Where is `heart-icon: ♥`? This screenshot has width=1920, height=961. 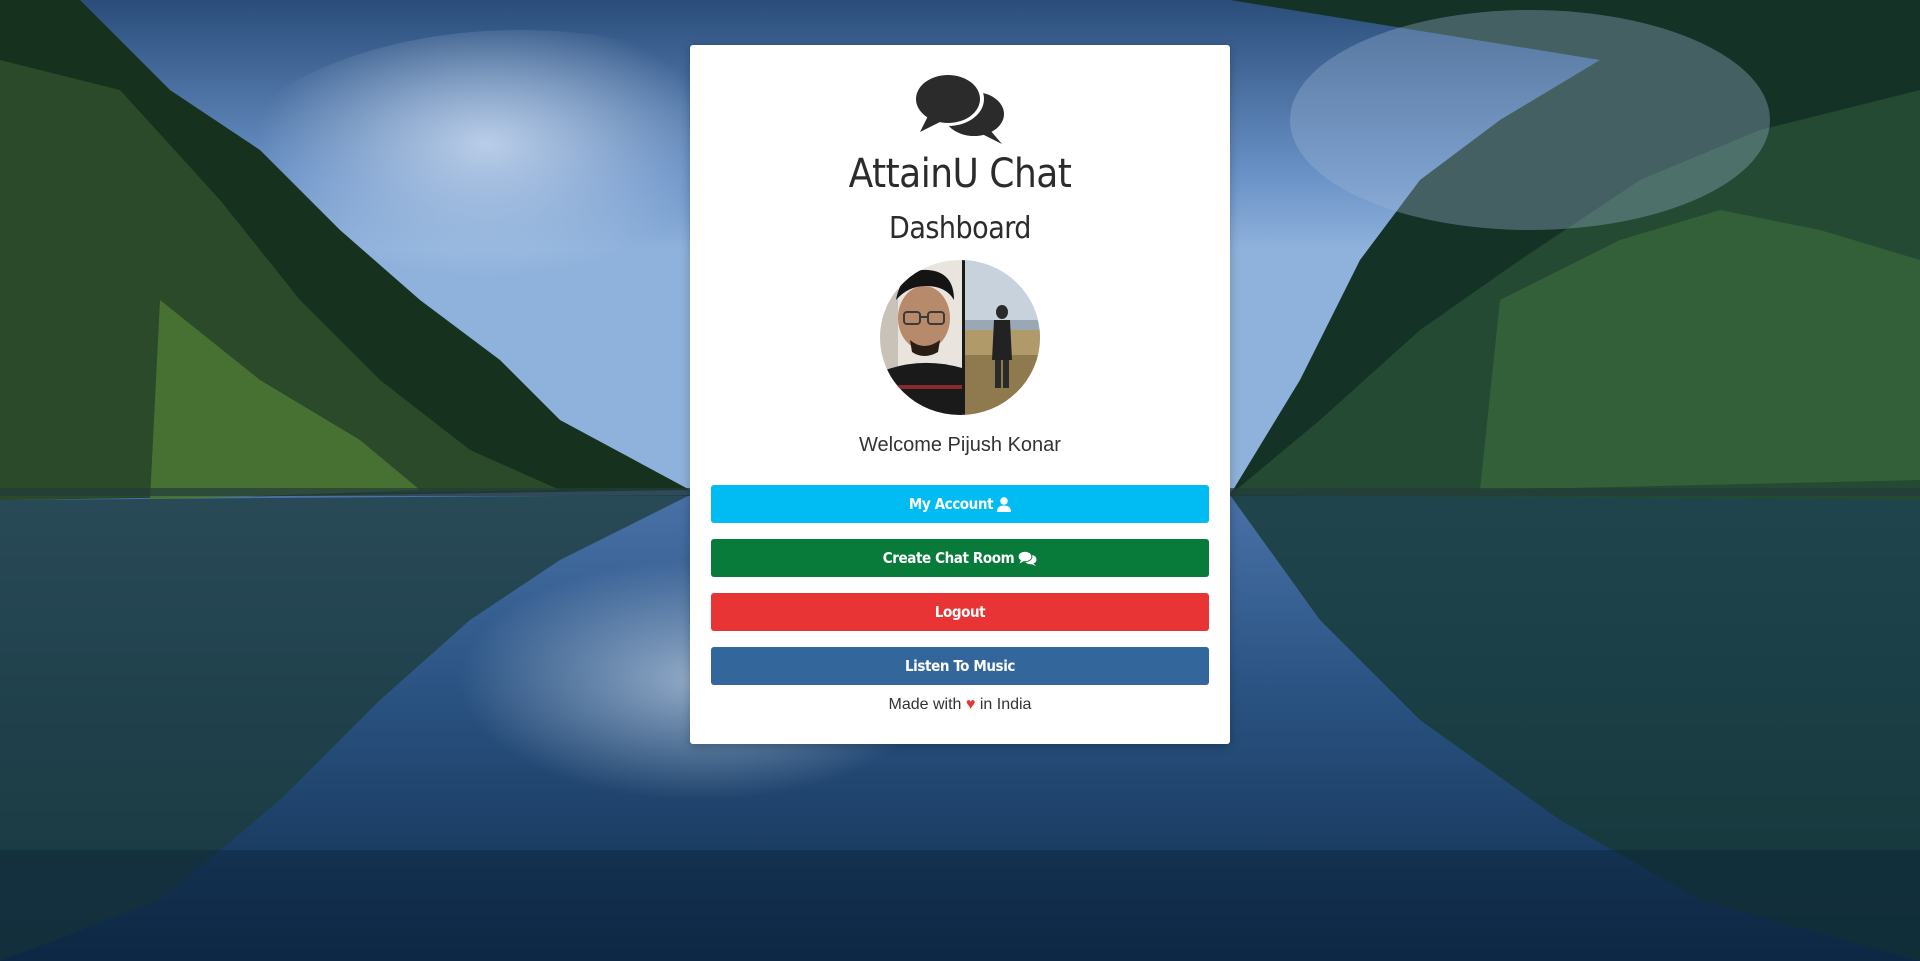
heart-icon: ♥ is located at coordinates (970, 704).